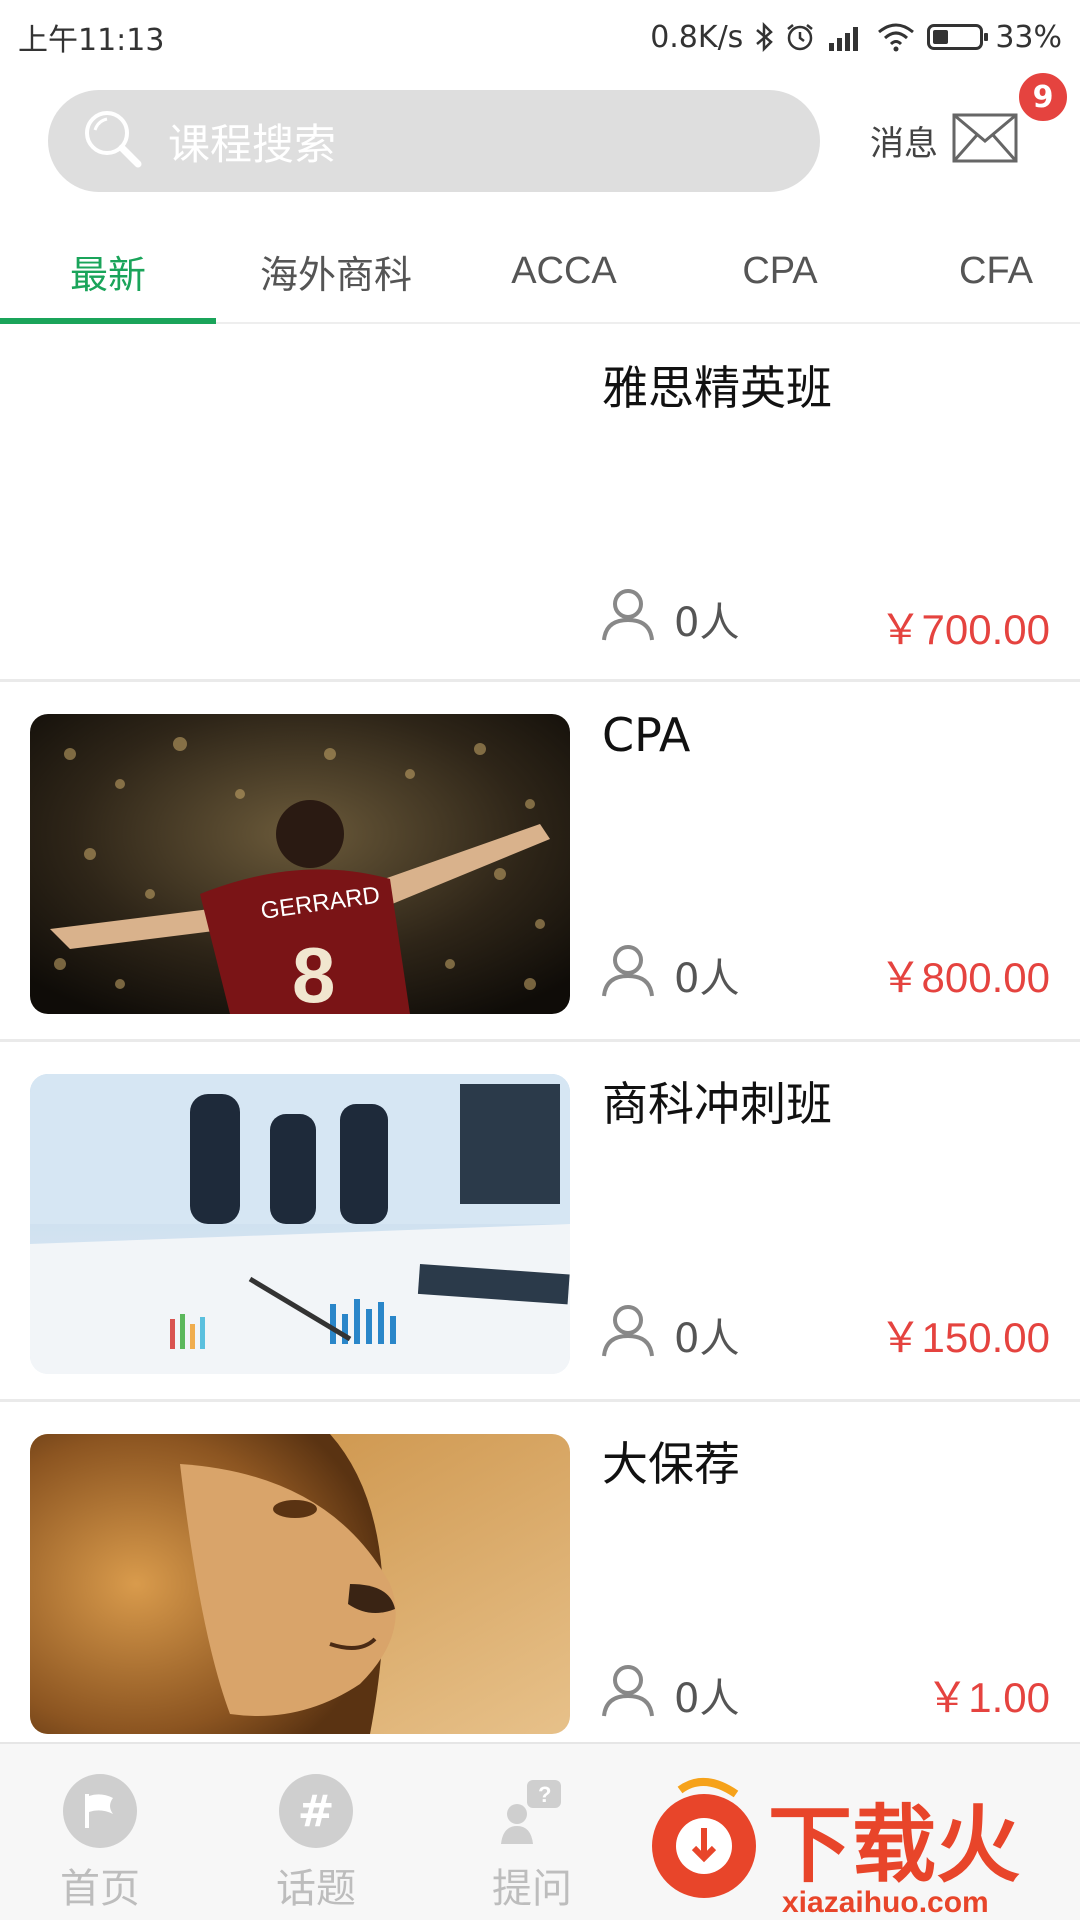 The image size is (1080, 1924). What do you see at coordinates (252, 144) in the screenshot?
I see `search-placeholder: 课程搜索` at bounding box center [252, 144].